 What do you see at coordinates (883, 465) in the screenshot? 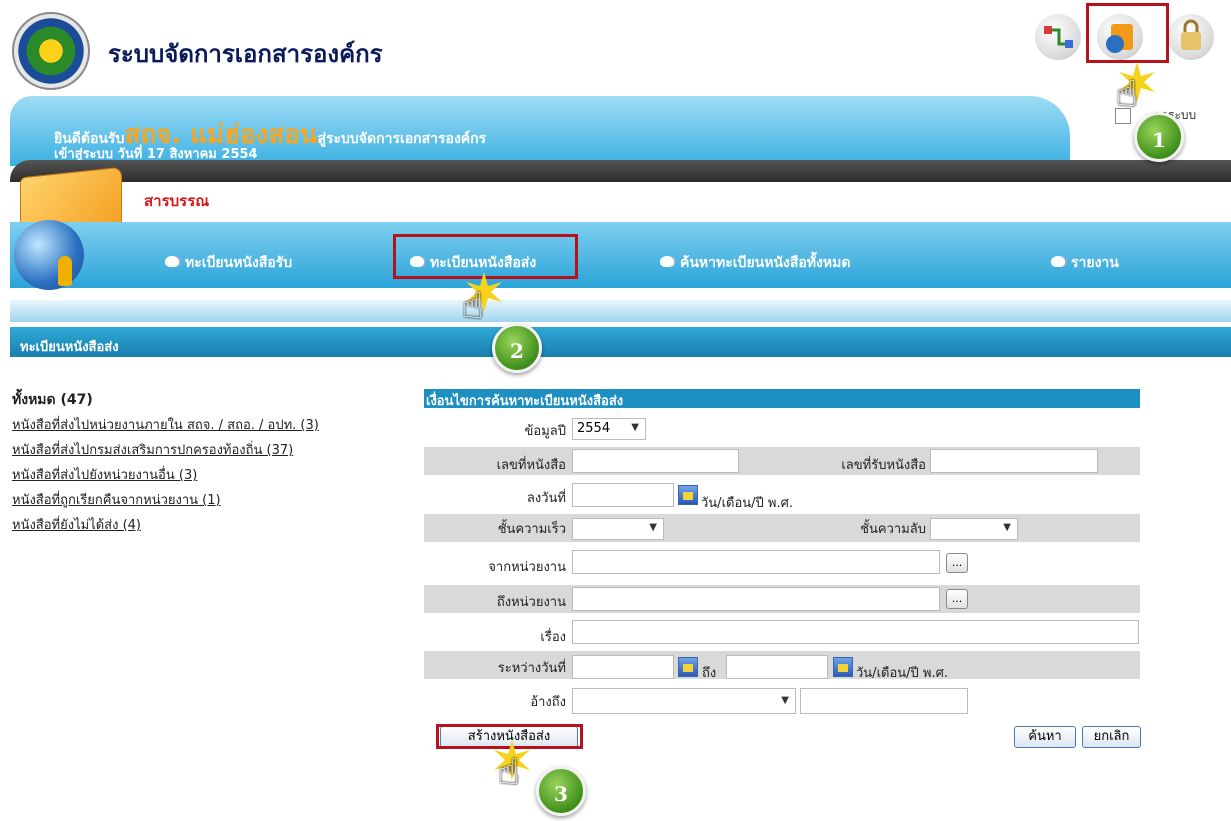
I see `receive-number-label: เลขที่รับหนังสือ` at bounding box center [883, 465].